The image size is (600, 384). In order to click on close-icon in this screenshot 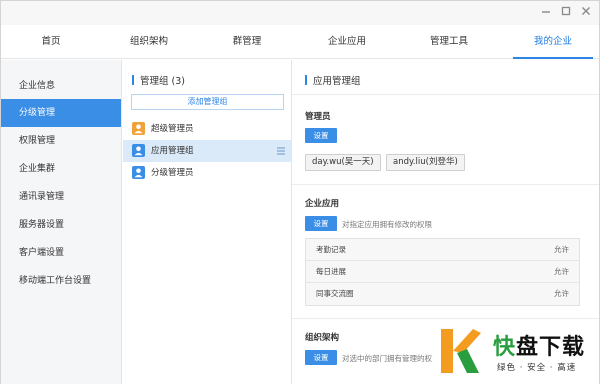, I will do `click(586, 12)`.